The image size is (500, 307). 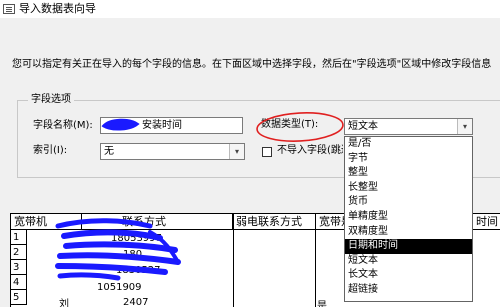 What do you see at coordinates (408, 159) in the screenshot?
I see `dropdown-option: 字节` at bounding box center [408, 159].